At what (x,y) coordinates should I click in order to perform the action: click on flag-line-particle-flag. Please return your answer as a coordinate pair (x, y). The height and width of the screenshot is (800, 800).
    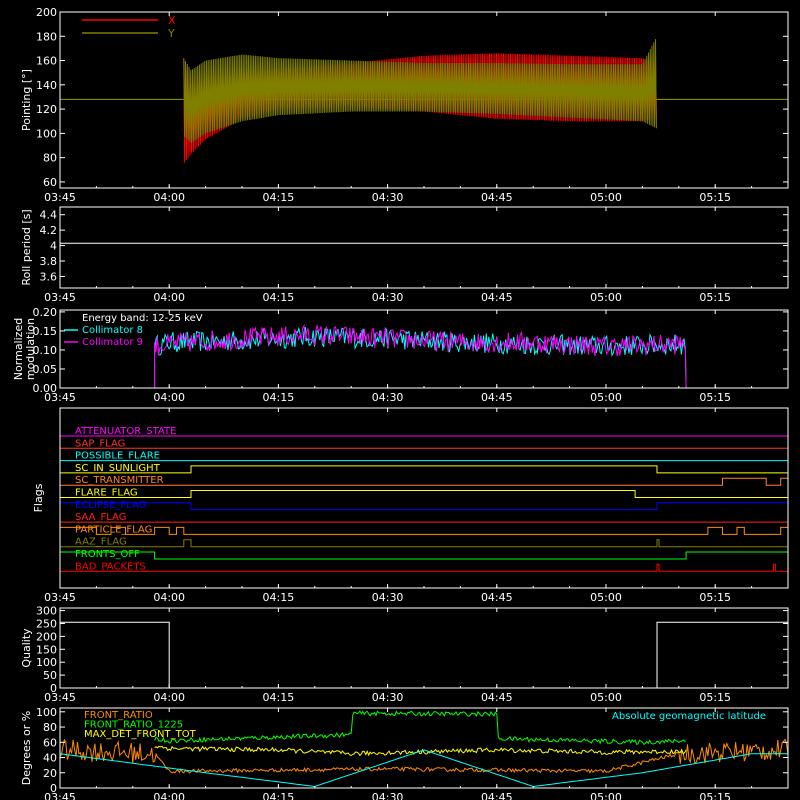
    Looking at the image, I should click on (424, 530).